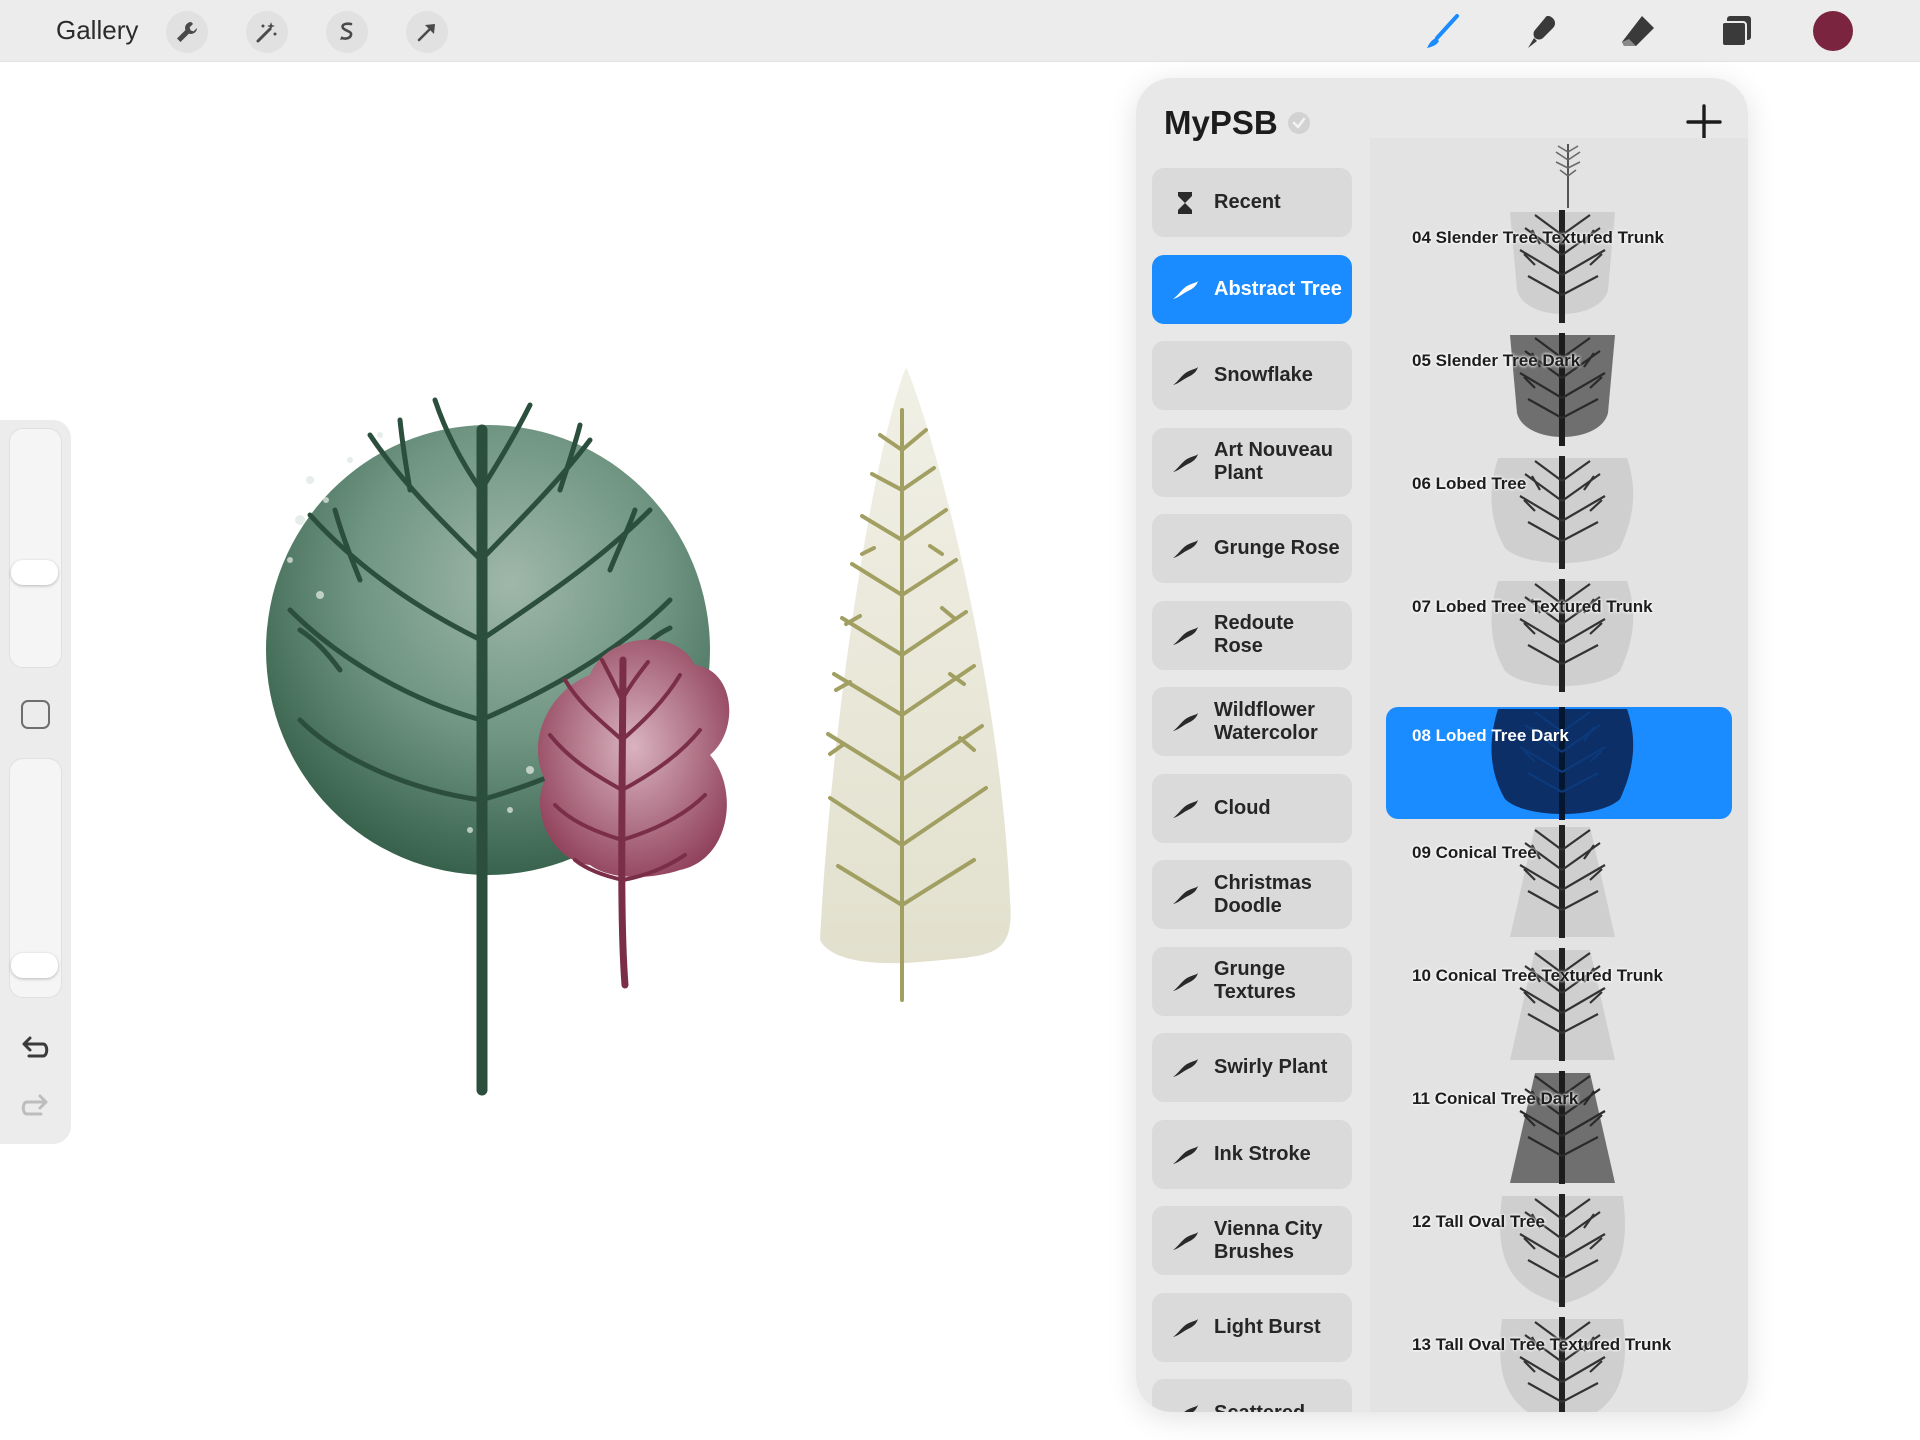 The height and width of the screenshot is (1440, 1920). I want to click on brush-set-label: Redoute Rose, so click(1254, 634).